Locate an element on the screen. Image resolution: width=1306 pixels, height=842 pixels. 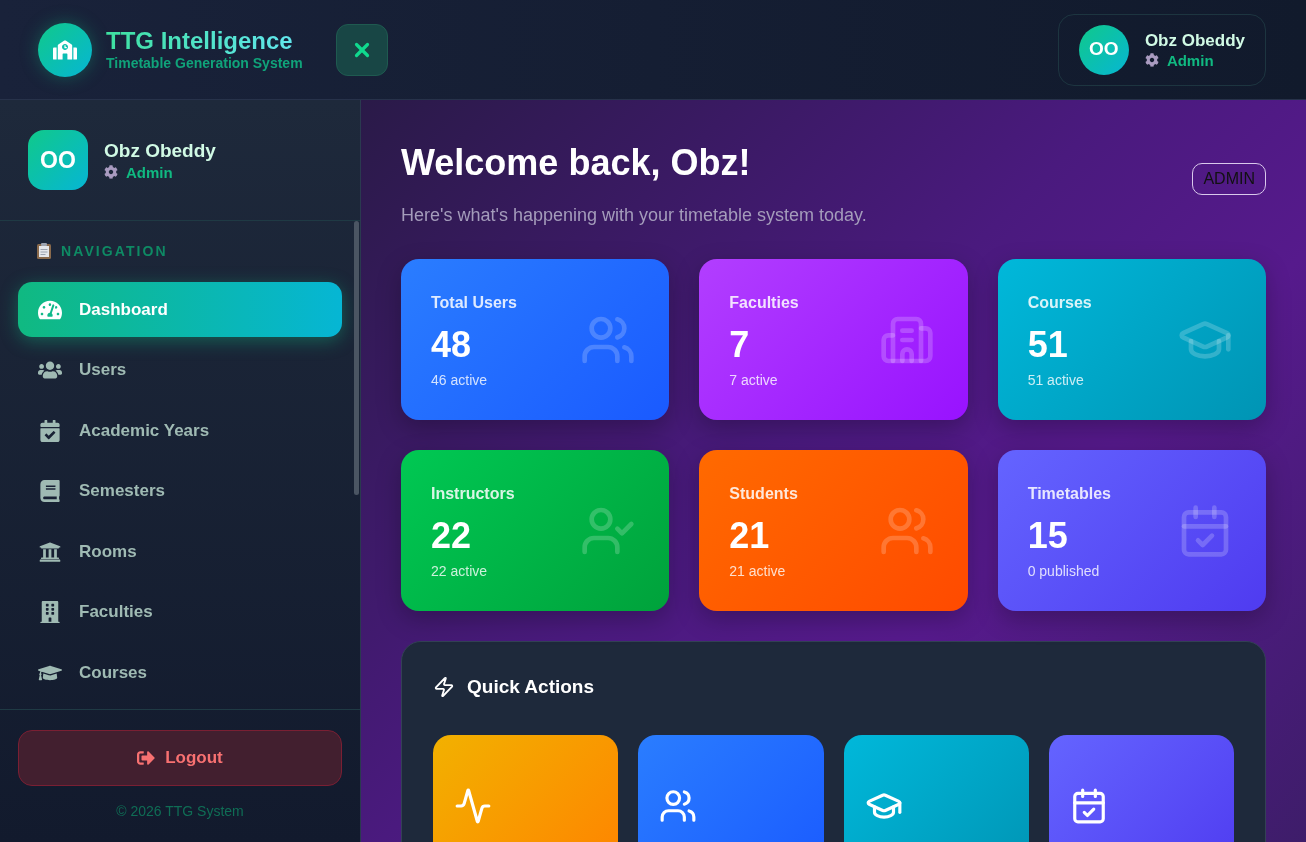
sign-out-icon is located at coordinates (146, 758).